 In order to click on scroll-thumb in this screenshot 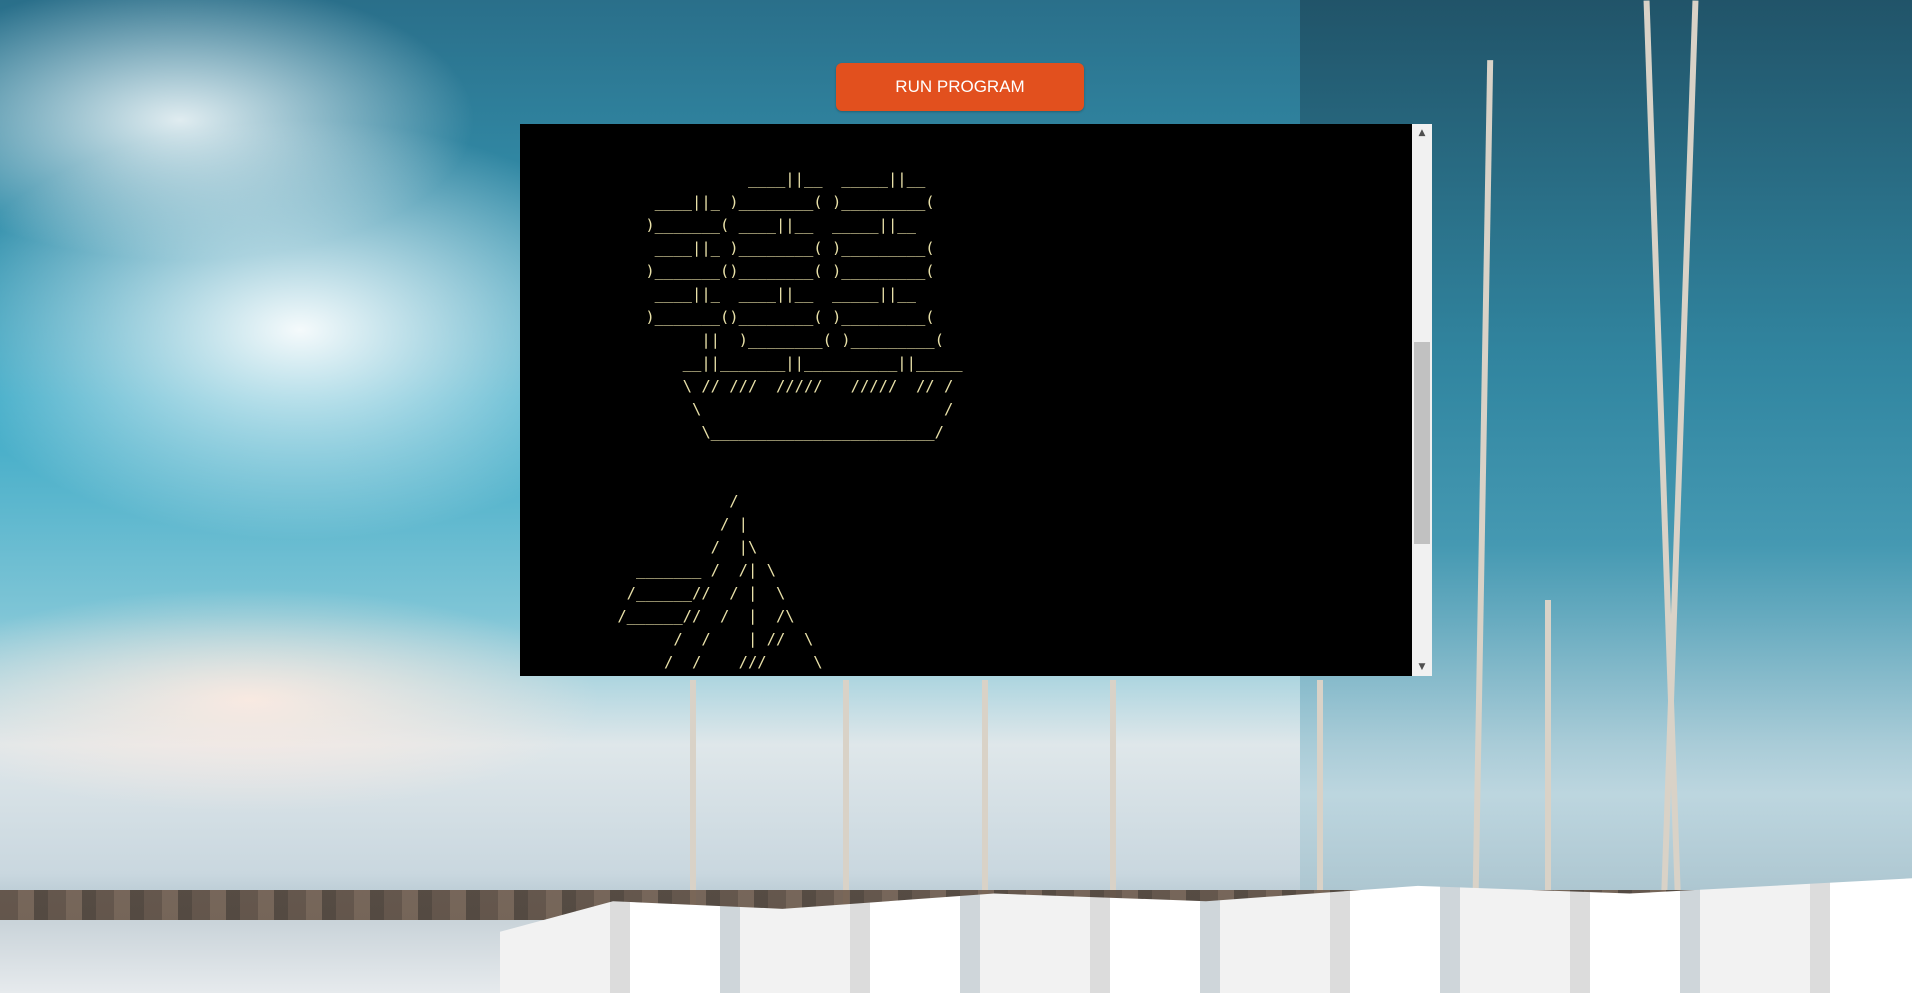, I will do `click(1422, 443)`.